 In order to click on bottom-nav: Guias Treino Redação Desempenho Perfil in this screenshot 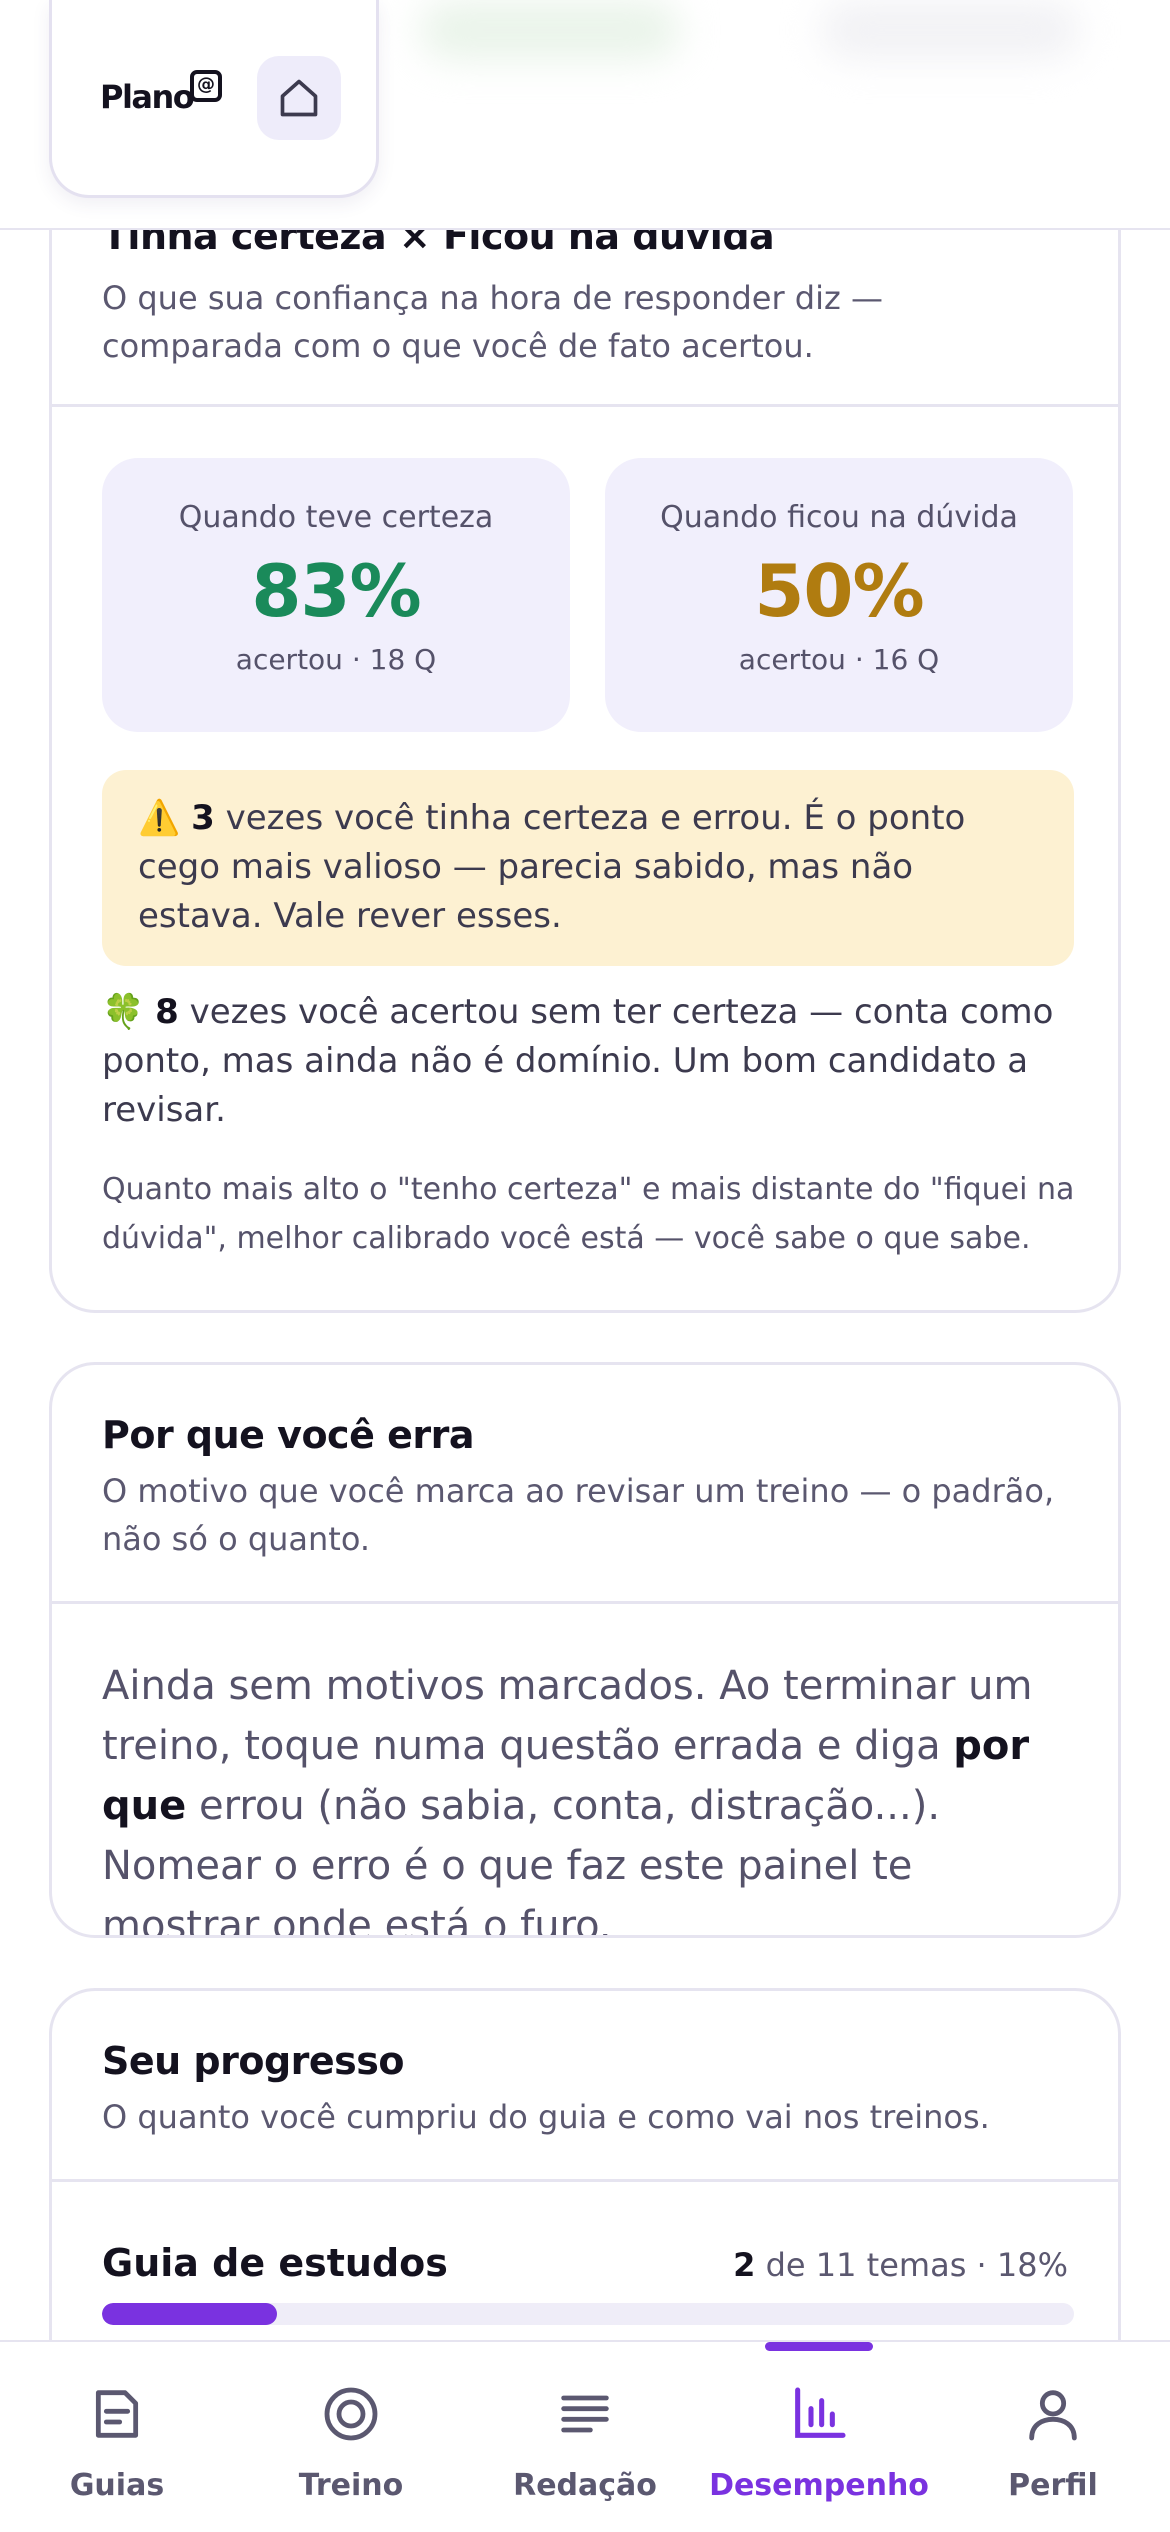, I will do `click(585, 2436)`.